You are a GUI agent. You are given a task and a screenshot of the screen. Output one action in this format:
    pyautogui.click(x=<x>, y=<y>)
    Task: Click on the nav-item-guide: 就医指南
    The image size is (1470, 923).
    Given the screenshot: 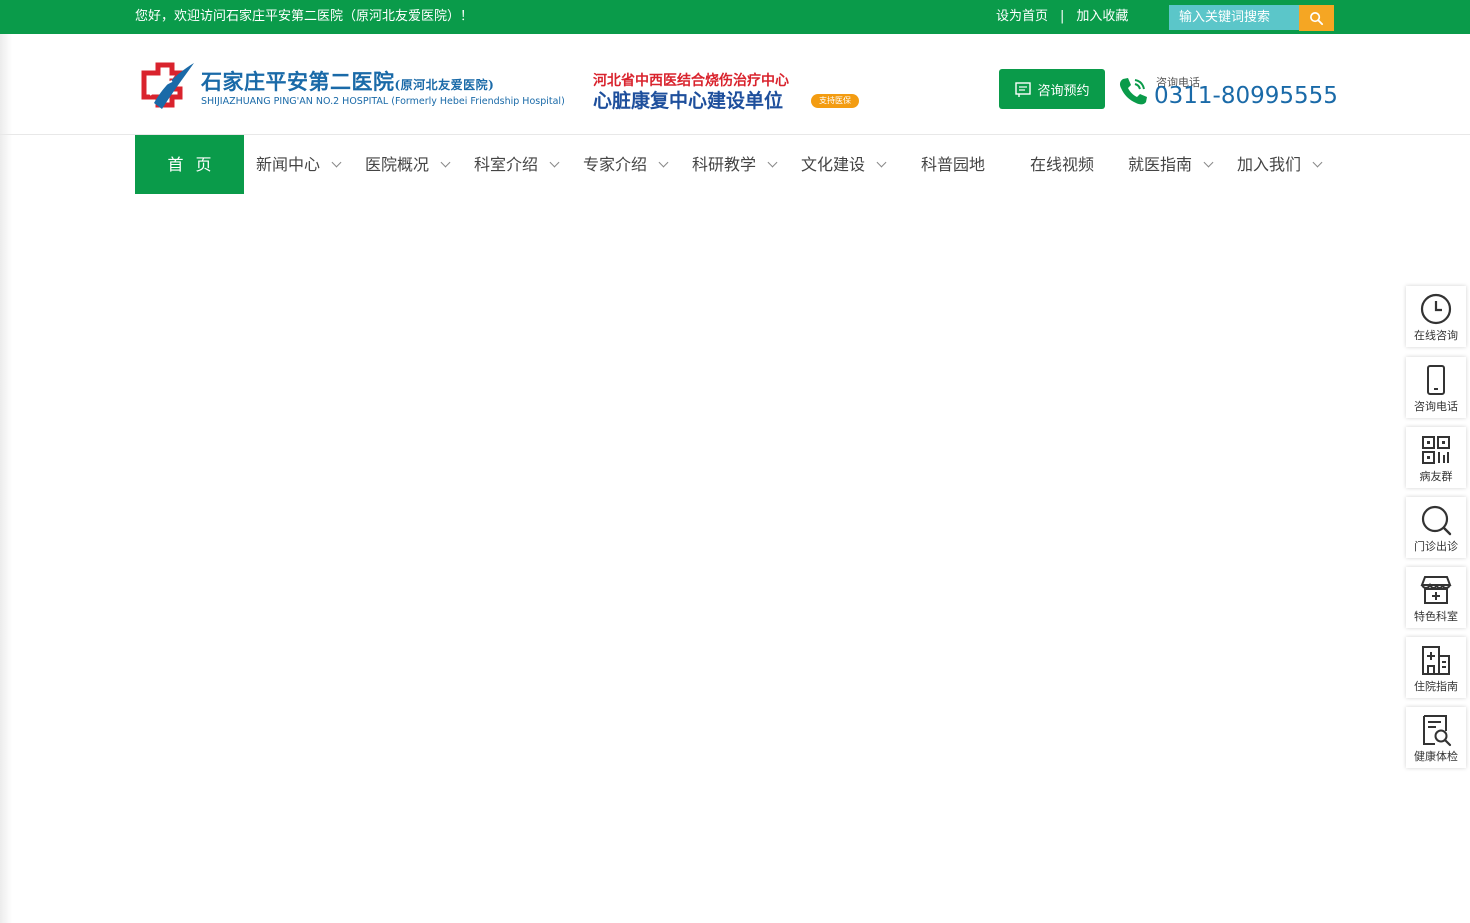 What is the action you would take?
    pyautogui.click(x=1171, y=164)
    